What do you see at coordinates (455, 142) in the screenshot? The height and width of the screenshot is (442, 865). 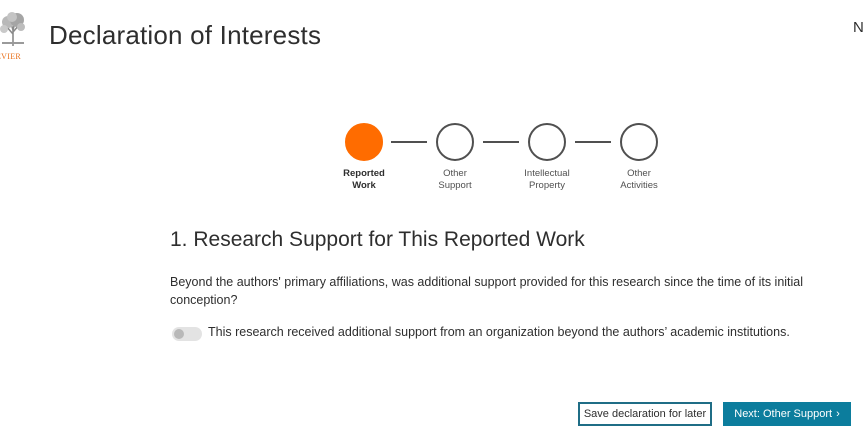 I see `step-other-support-circle` at bounding box center [455, 142].